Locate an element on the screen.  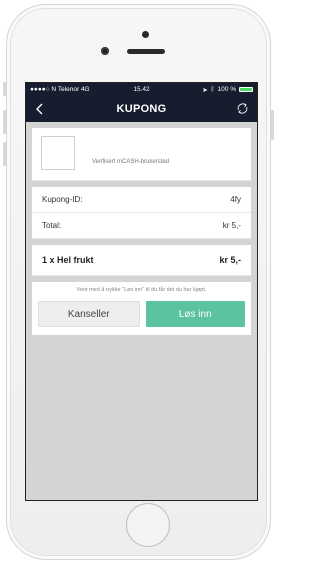
home-button is located at coordinates (148, 525).